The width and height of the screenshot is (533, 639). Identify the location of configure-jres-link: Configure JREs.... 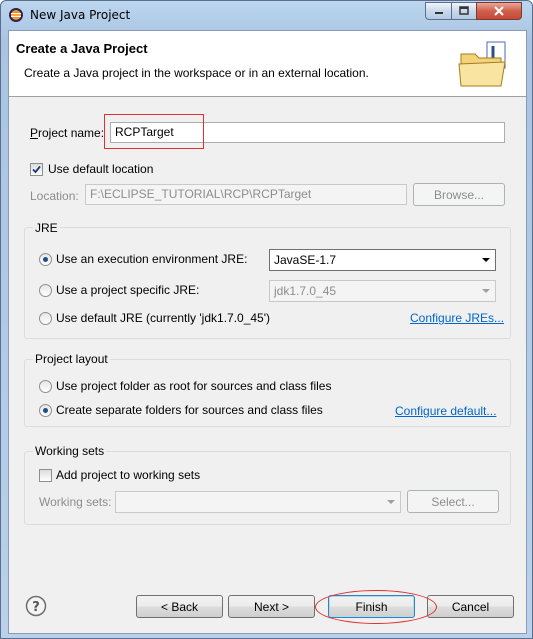
(457, 318).